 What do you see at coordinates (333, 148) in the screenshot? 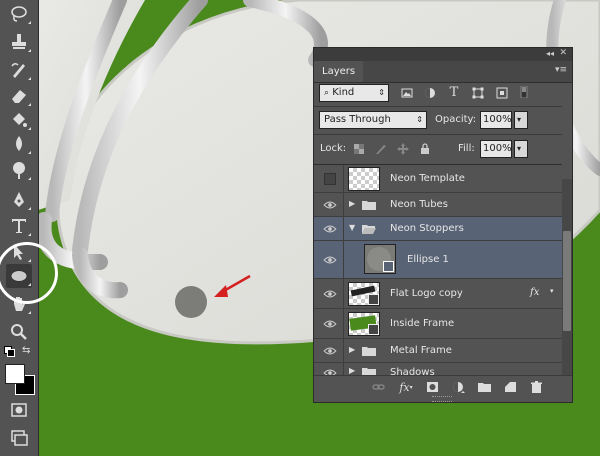
I see `lock-label: Lock:` at bounding box center [333, 148].